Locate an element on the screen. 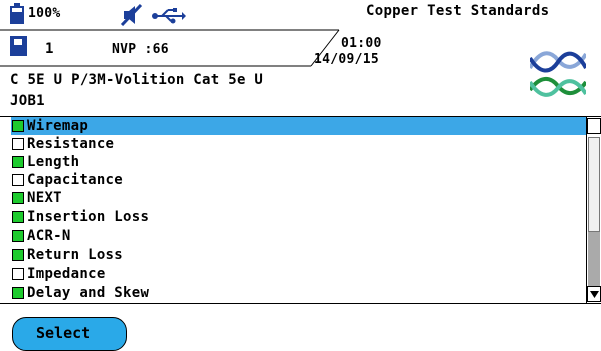 Image resolution: width=601 pixels, height=351 pixels. list-item-next: NEXT is located at coordinates (298, 198).